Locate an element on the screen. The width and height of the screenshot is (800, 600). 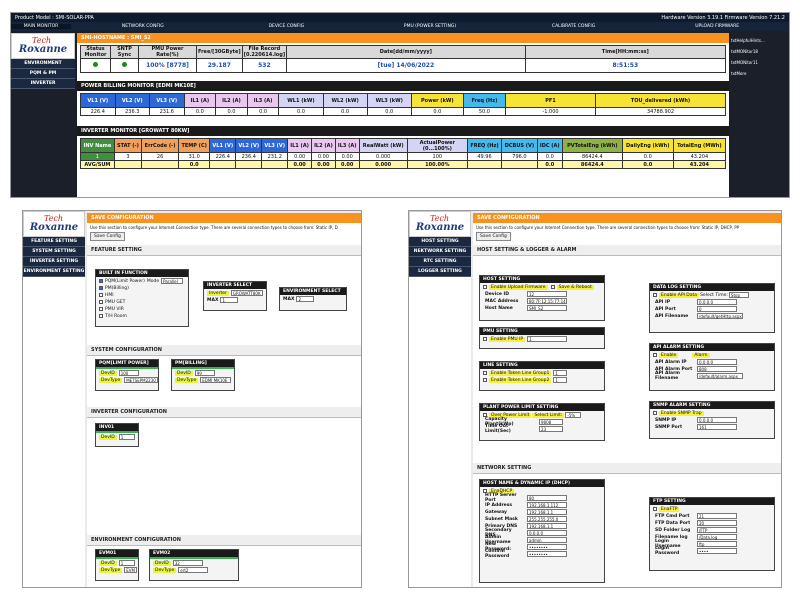
billing-header: IL3 (A) is located at coordinates (263, 100).